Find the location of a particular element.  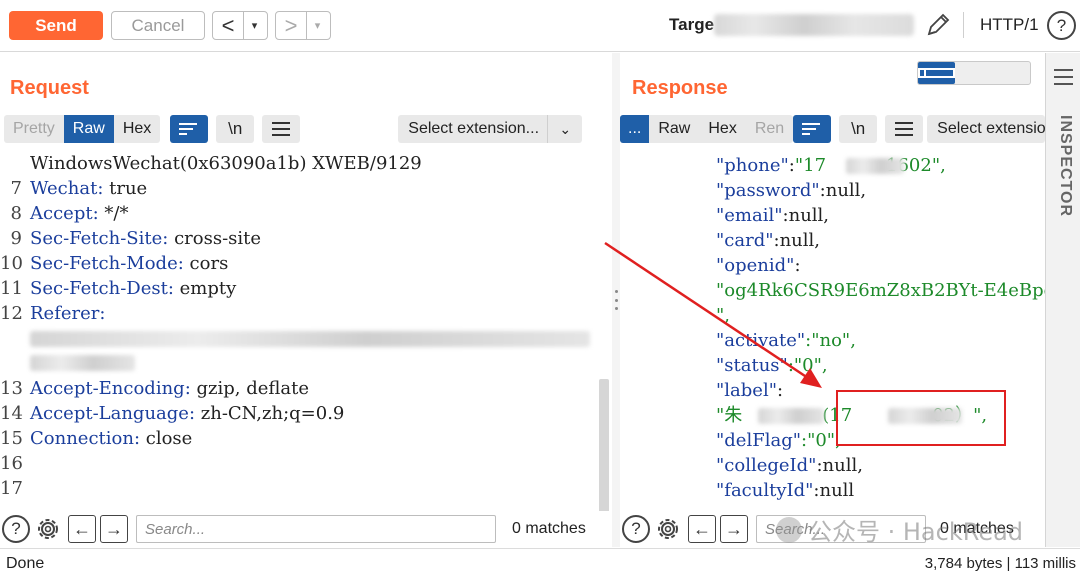

phone-redacted is located at coordinates (875, 166).